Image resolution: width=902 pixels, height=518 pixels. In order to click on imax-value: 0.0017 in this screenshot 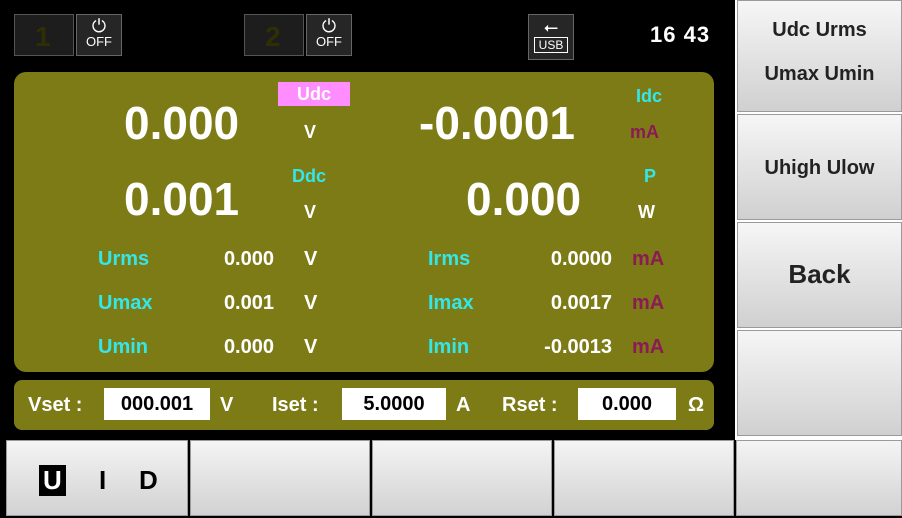, I will do `click(581, 303)`.